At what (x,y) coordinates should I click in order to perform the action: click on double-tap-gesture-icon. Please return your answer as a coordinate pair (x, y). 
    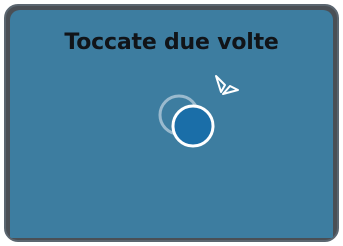
    Looking at the image, I should click on (198, 111).